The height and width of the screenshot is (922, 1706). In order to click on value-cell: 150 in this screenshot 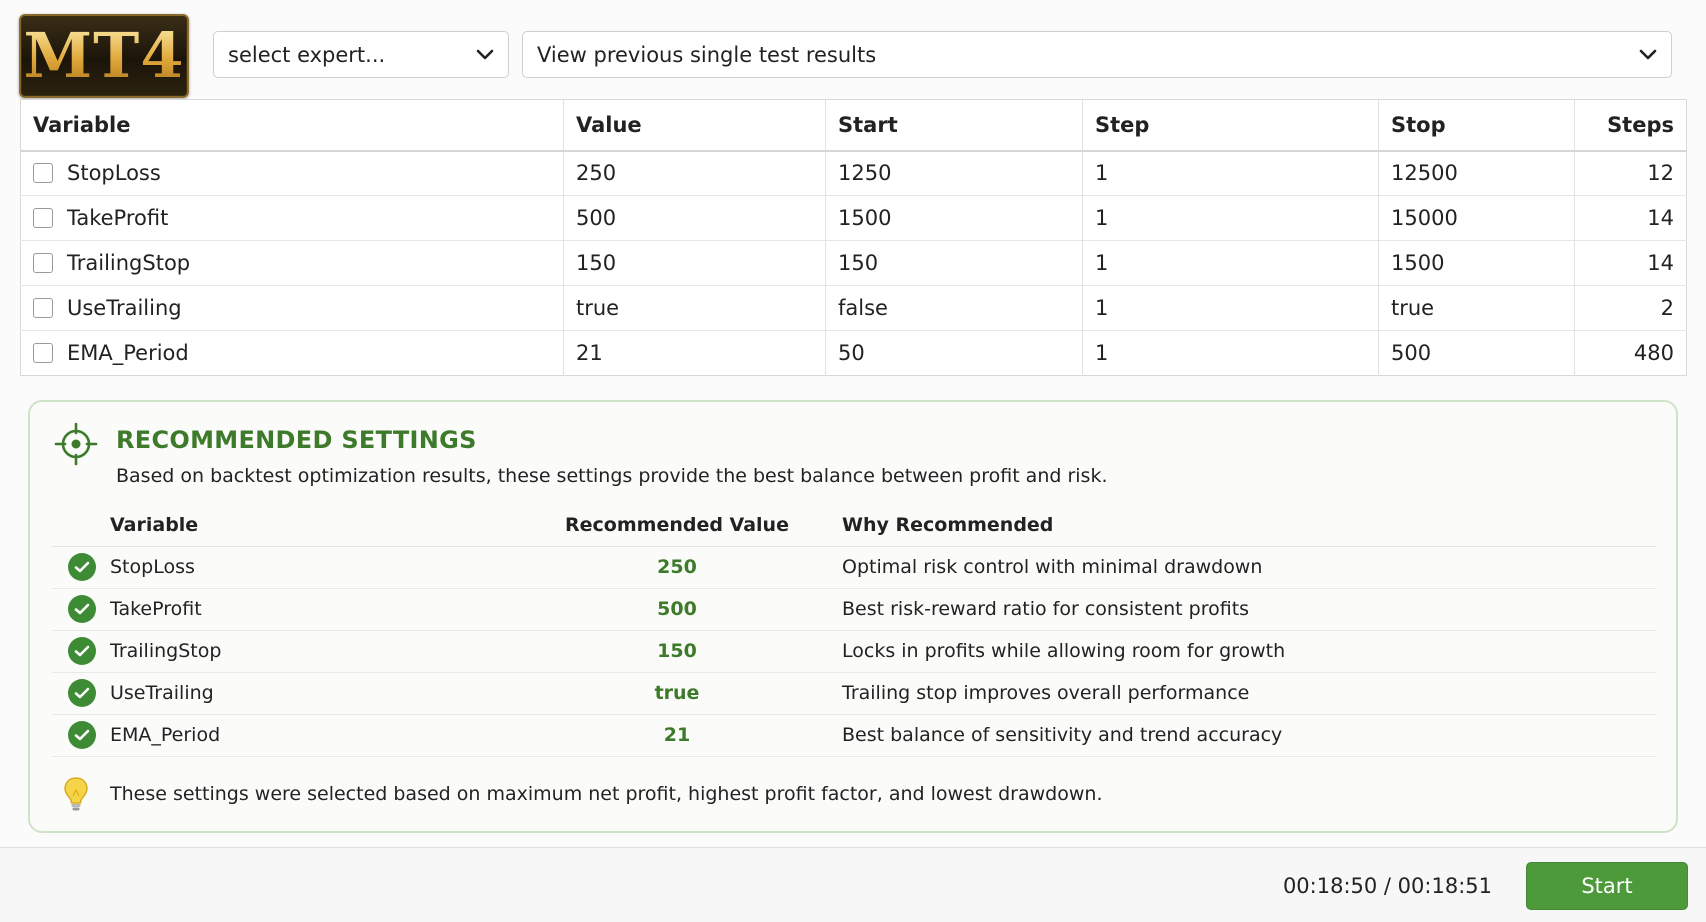, I will do `click(694, 263)`.